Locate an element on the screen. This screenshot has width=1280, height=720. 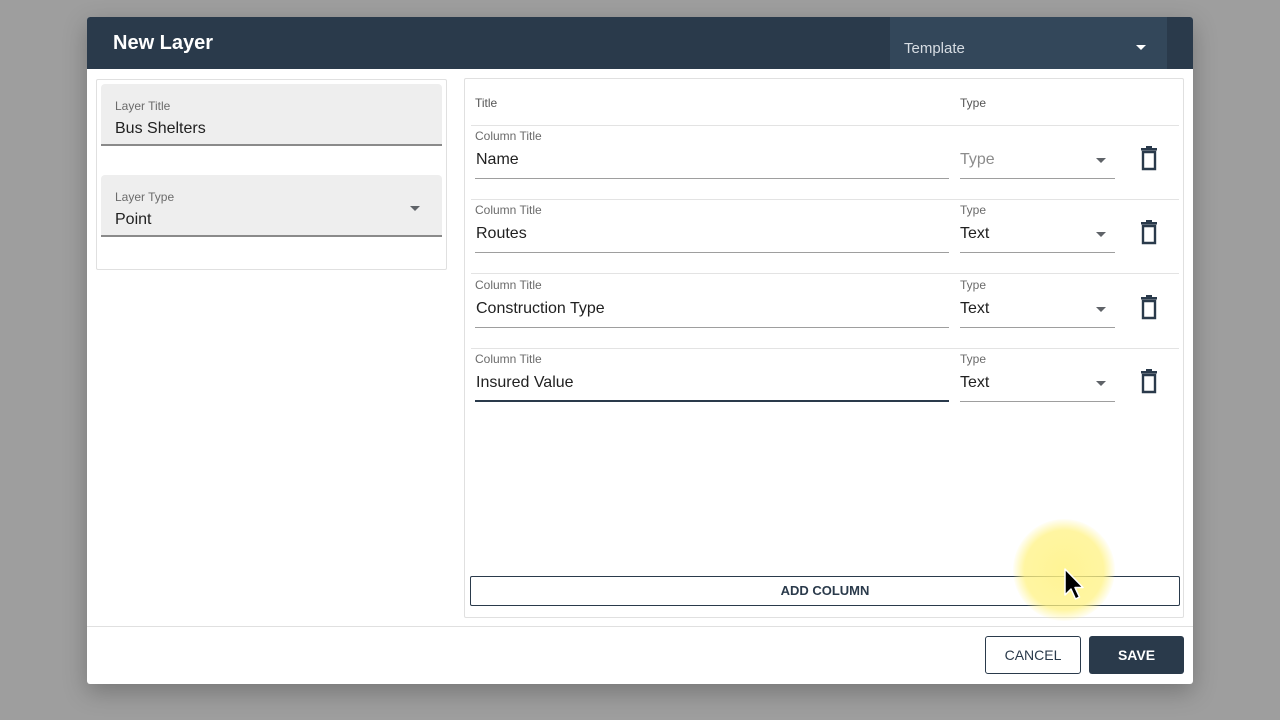
column-header-title: Title is located at coordinates (486, 103).